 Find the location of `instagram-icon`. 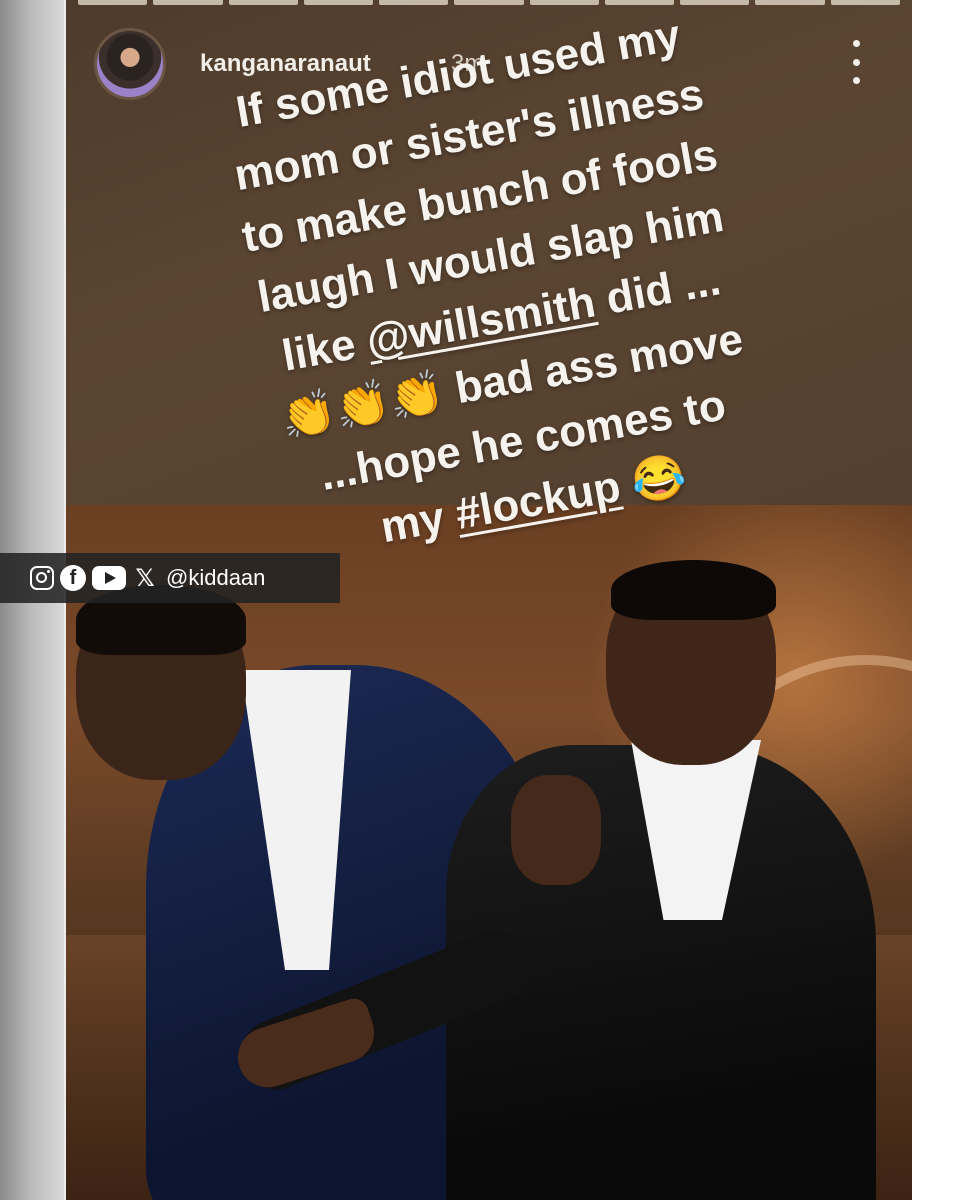

instagram-icon is located at coordinates (42, 578).